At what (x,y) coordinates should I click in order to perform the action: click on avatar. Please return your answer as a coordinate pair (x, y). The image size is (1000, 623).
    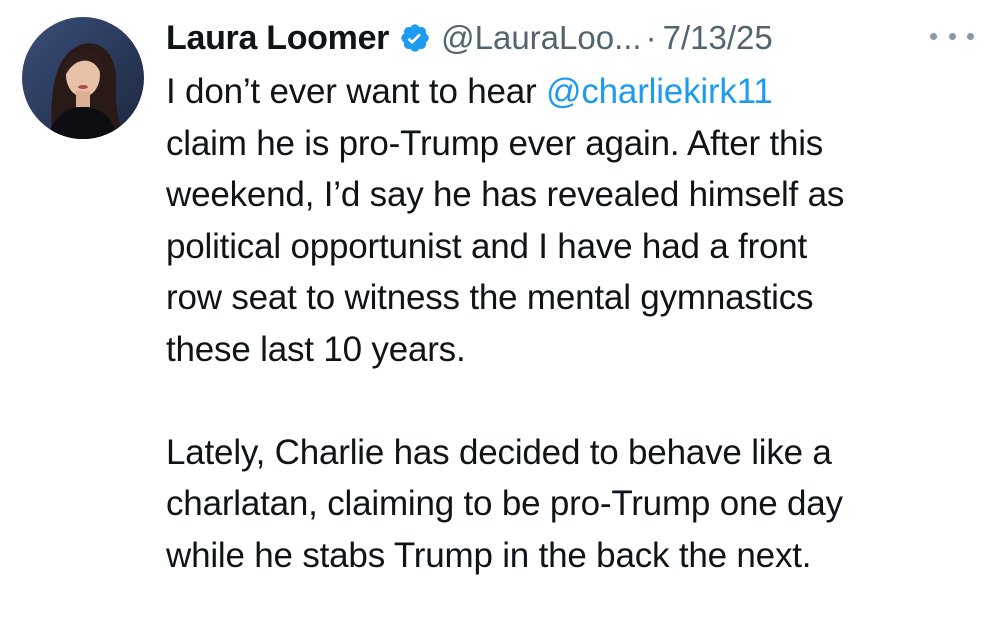
    Looking at the image, I should click on (83, 78).